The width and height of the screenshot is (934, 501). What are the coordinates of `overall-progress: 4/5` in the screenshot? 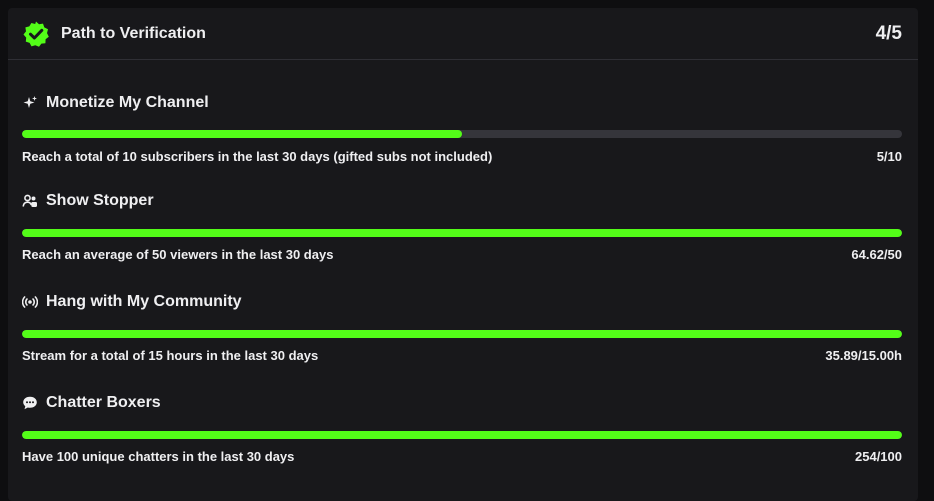 It's located at (888, 33).